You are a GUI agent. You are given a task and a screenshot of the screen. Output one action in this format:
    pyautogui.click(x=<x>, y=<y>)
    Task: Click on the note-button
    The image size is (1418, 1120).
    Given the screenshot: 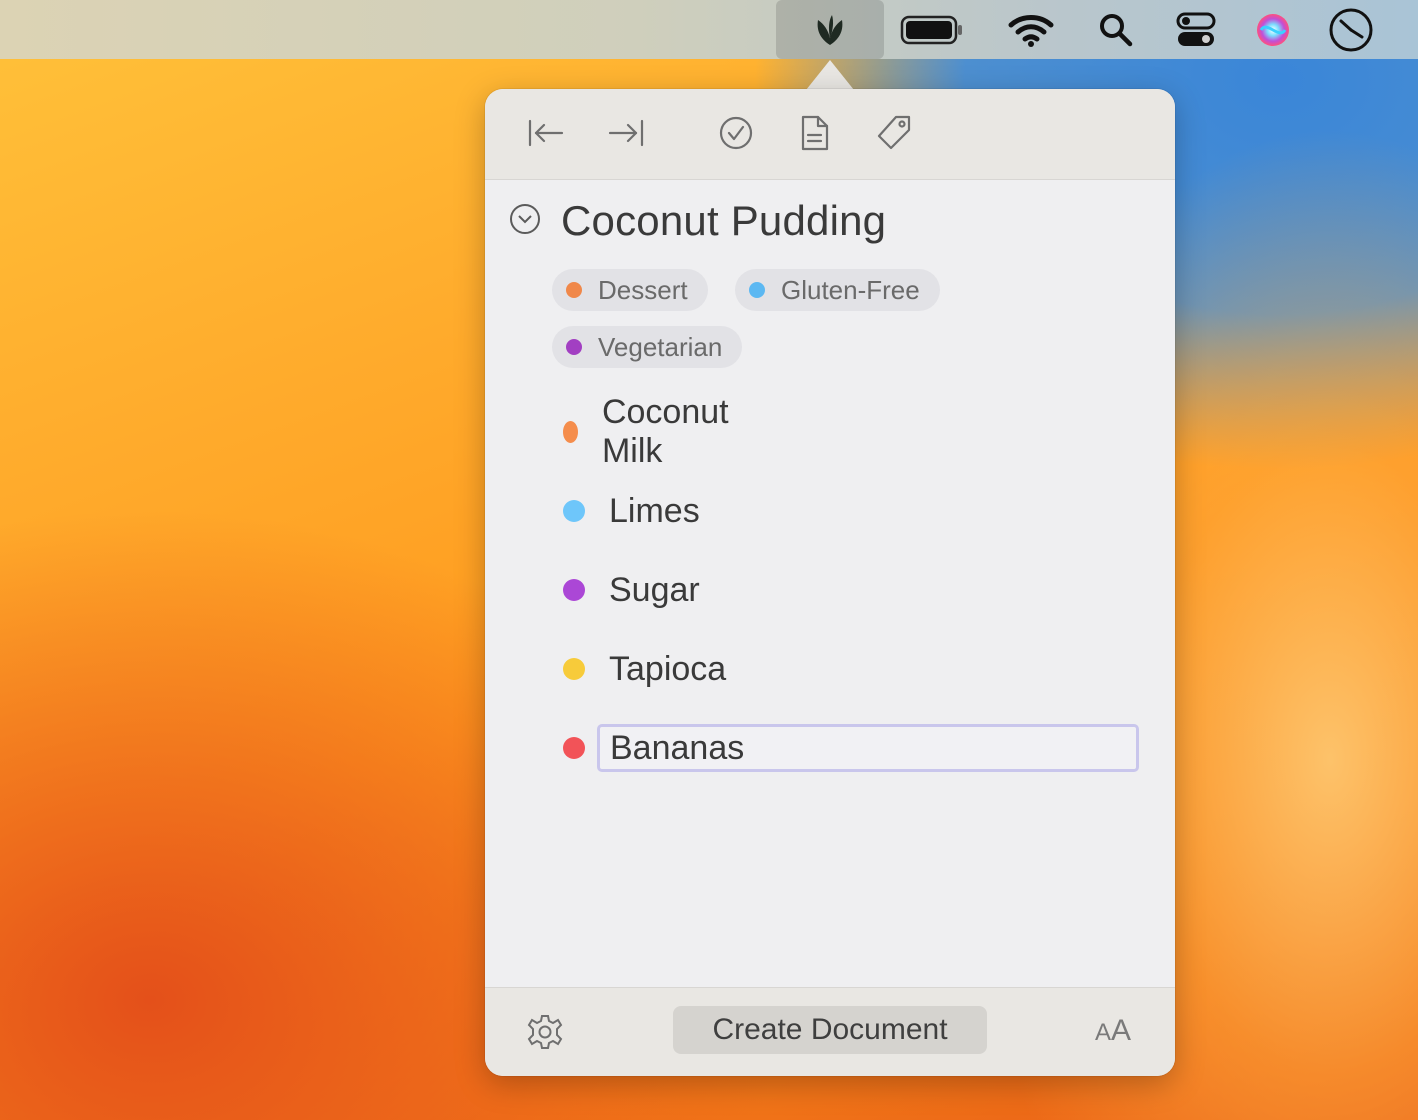 What is the action you would take?
    pyautogui.click(x=815, y=133)
    